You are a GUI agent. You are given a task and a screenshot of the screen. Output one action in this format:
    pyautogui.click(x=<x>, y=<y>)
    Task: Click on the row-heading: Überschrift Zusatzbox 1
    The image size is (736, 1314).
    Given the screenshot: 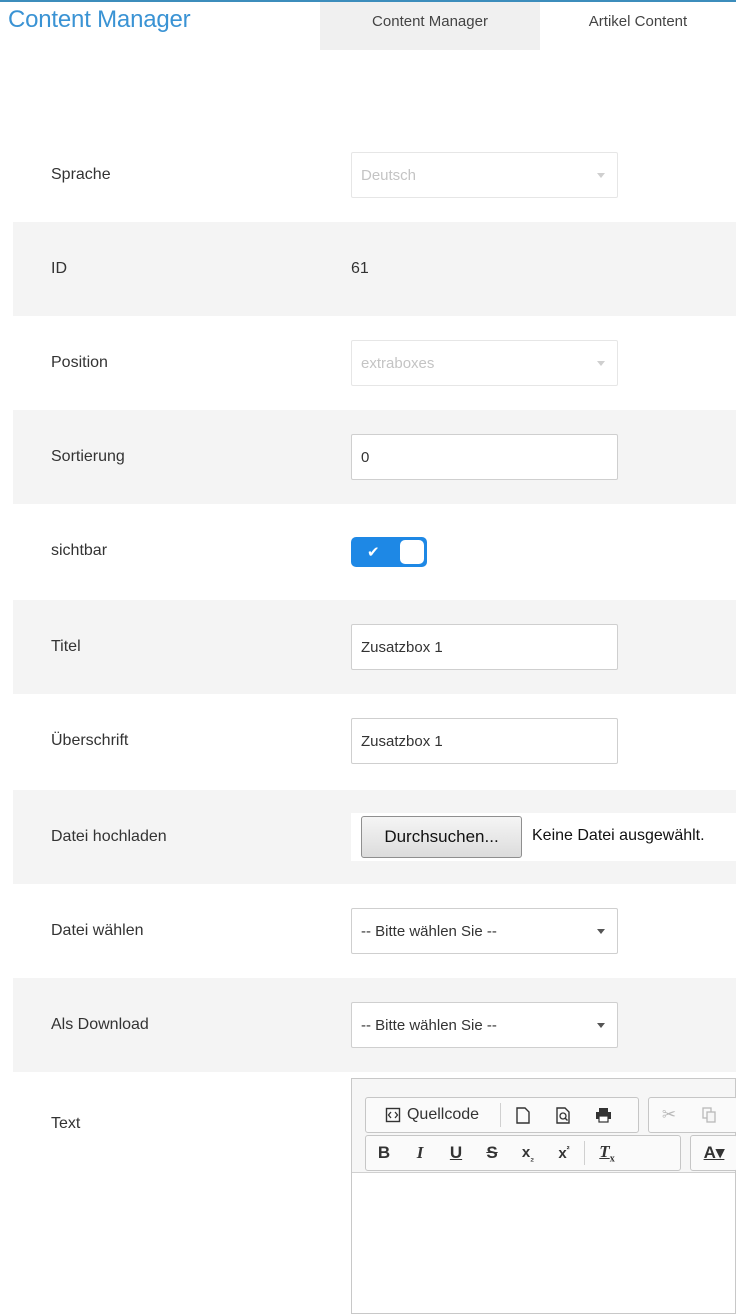 What is the action you would take?
    pyautogui.click(x=374, y=741)
    